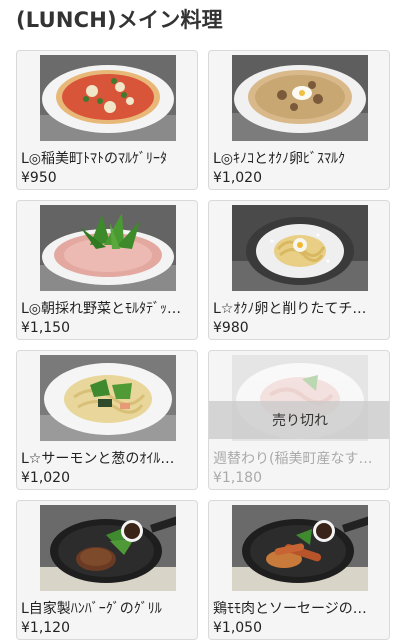  I want to click on menu-item-card: 鶏ﾓﾓ肉とソーセージの… ¥1,050, so click(299, 570).